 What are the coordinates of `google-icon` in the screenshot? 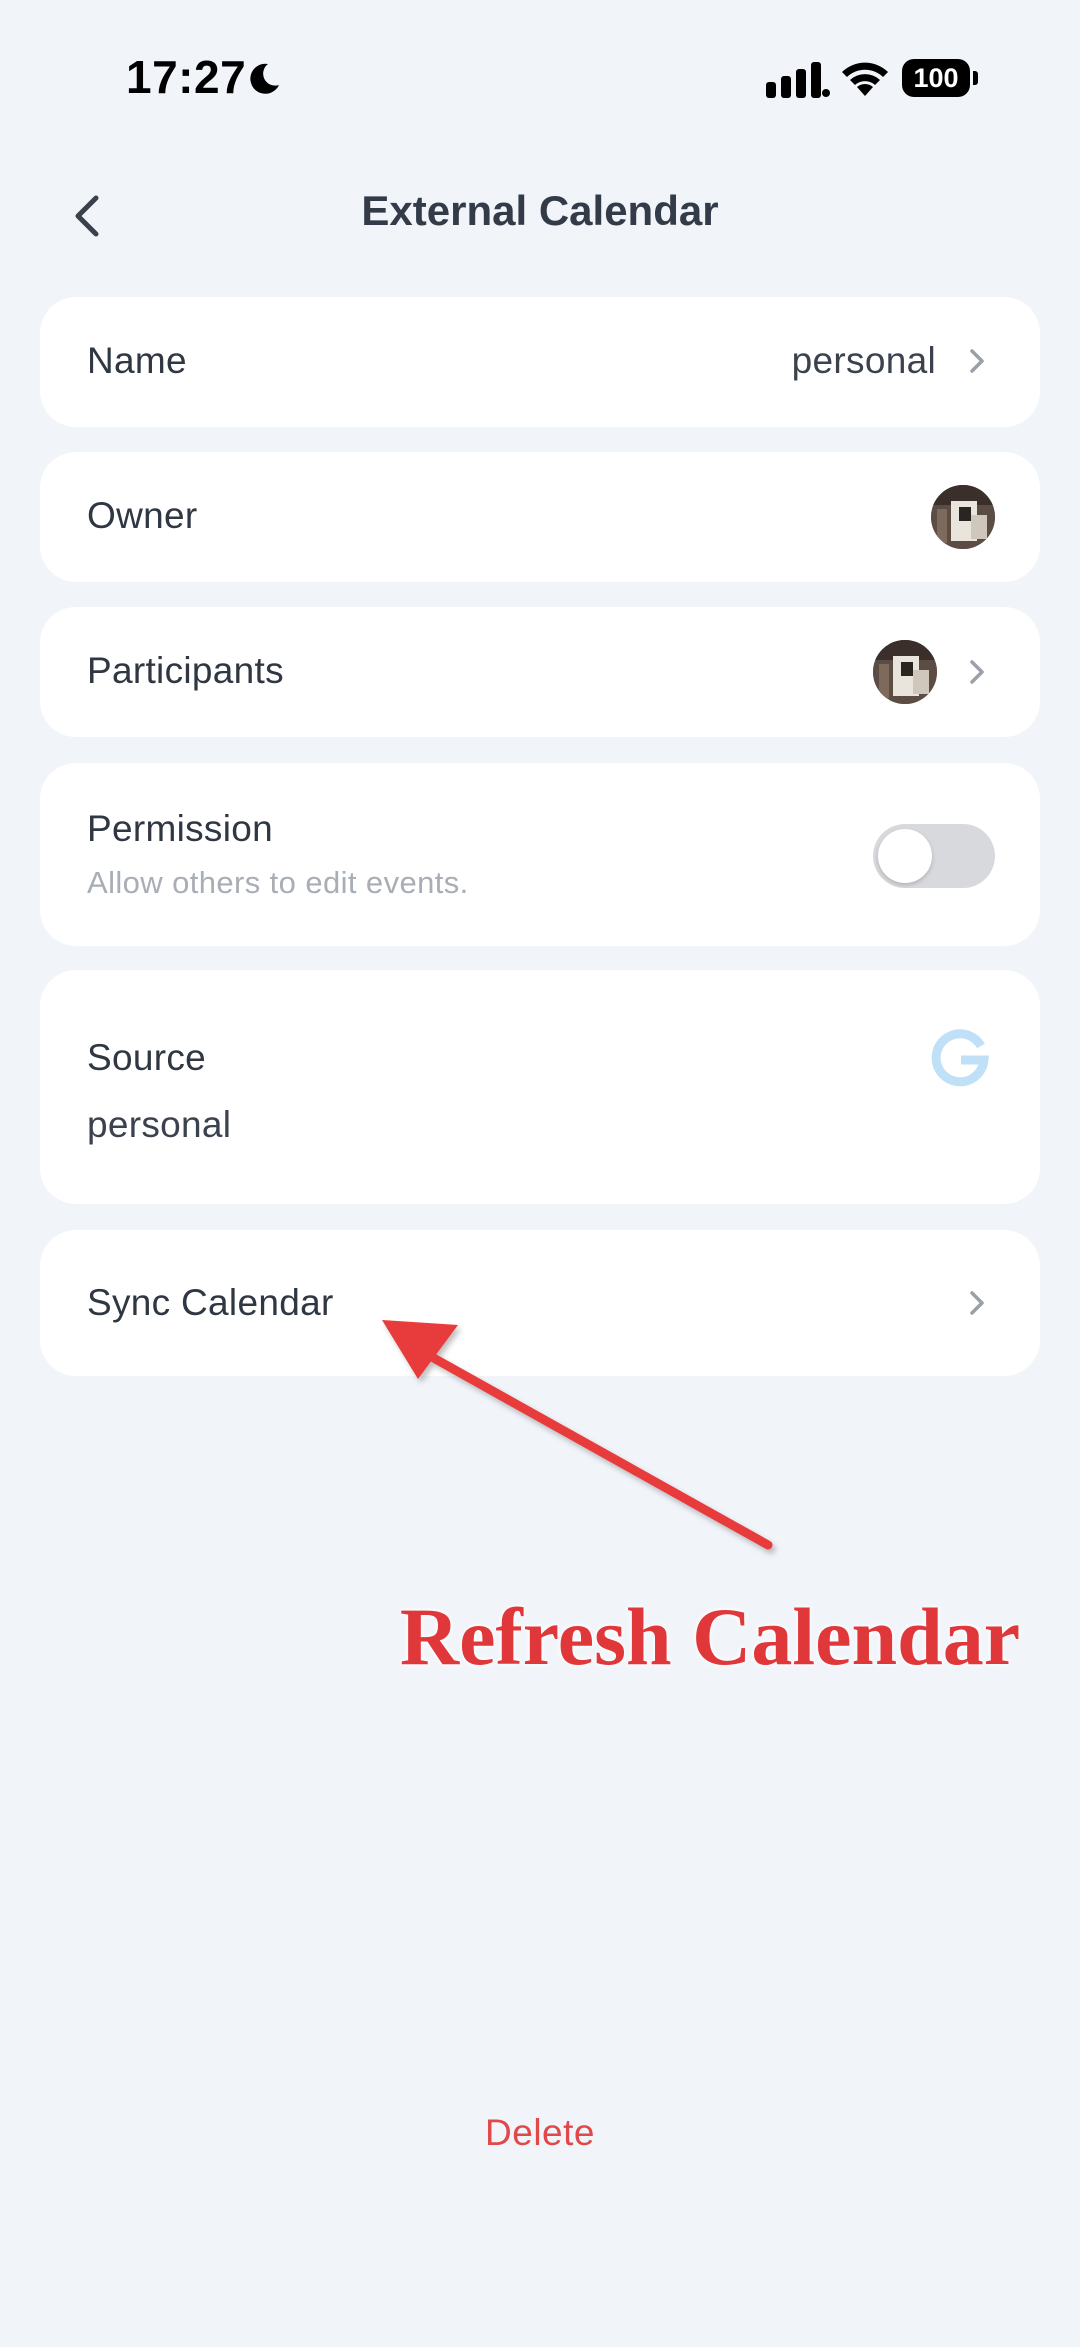 It's located at (960, 1058).